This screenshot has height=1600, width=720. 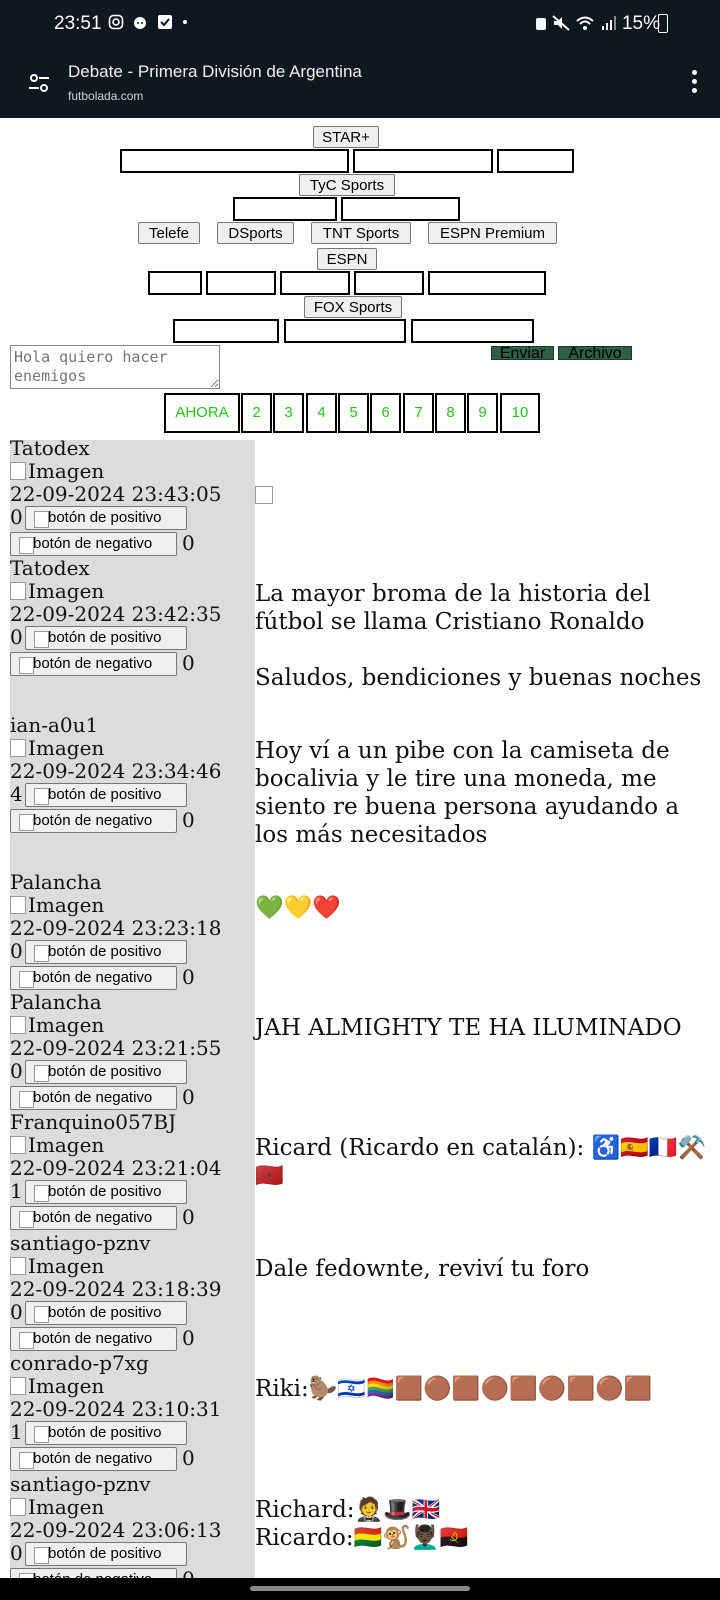 I want to click on page-title: Debate - Primera División de Argentina, so click(x=215, y=72).